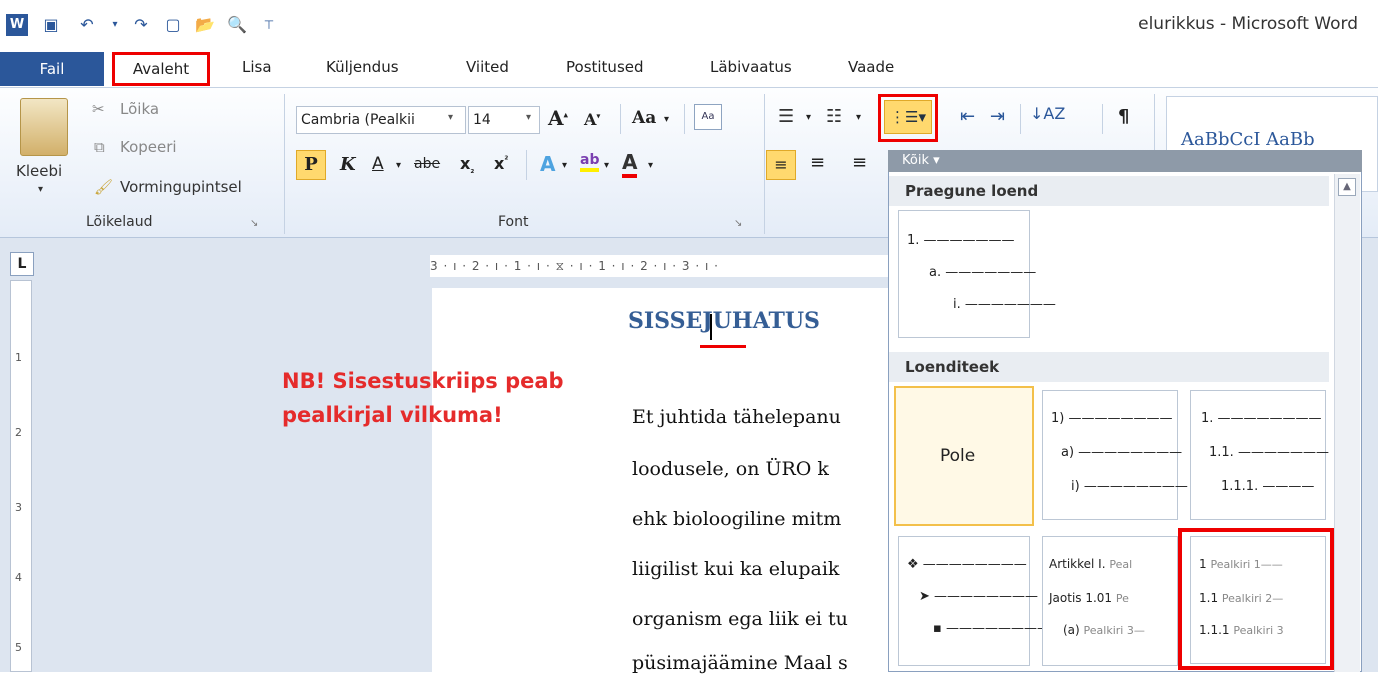 The image size is (1378, 674). Describe the element at coordinates (103, 187) in the screenshot. I see `format-painter-icon: 🖌` at that location.